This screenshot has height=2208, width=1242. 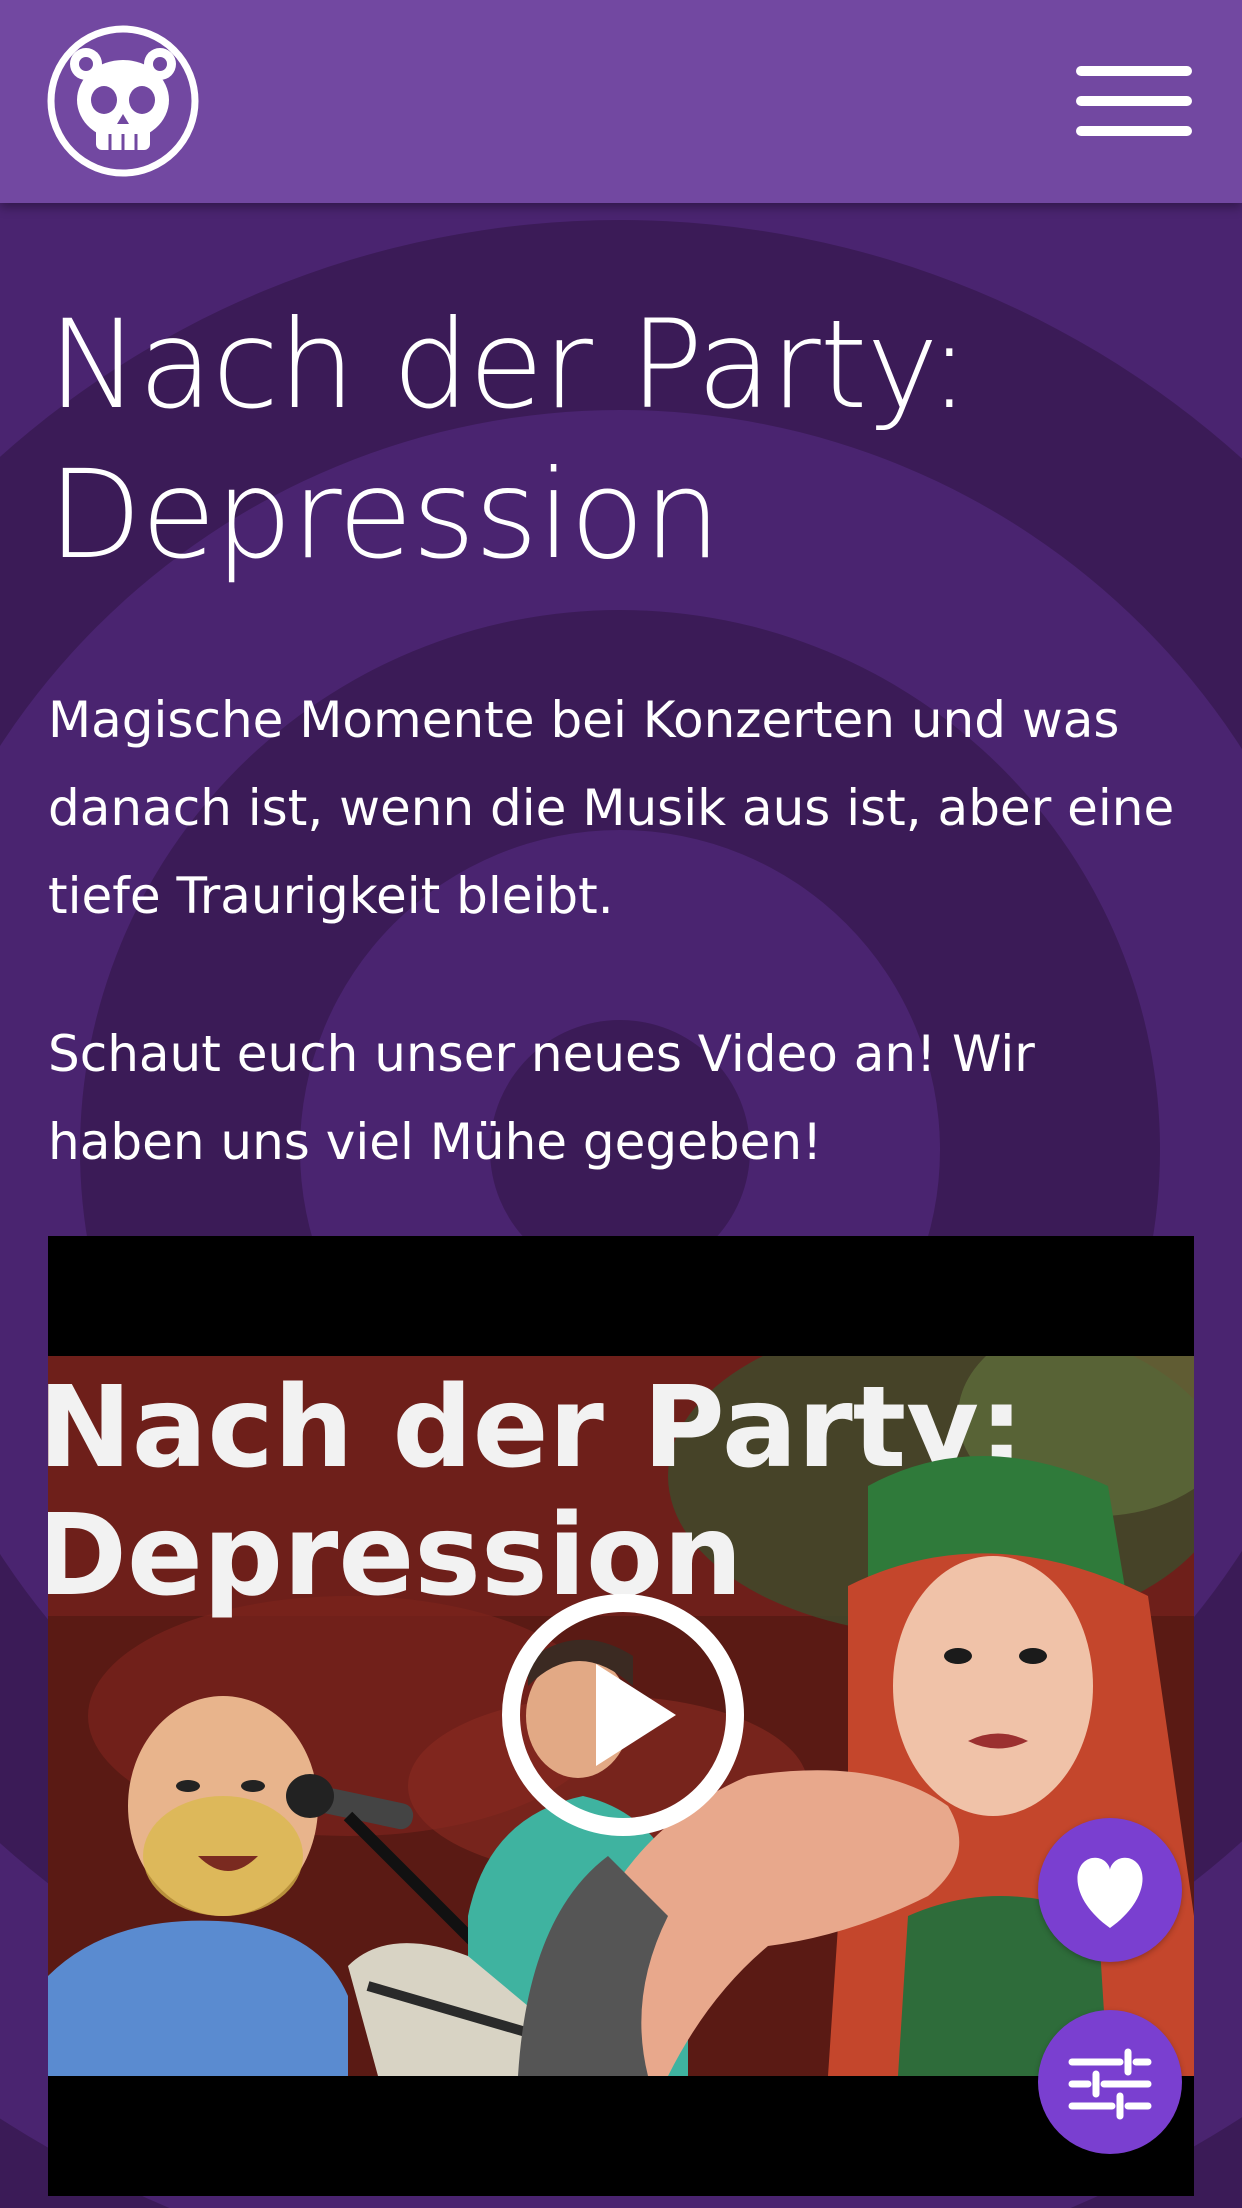 I want to click on like-button, so click(x=1110, y=1890).